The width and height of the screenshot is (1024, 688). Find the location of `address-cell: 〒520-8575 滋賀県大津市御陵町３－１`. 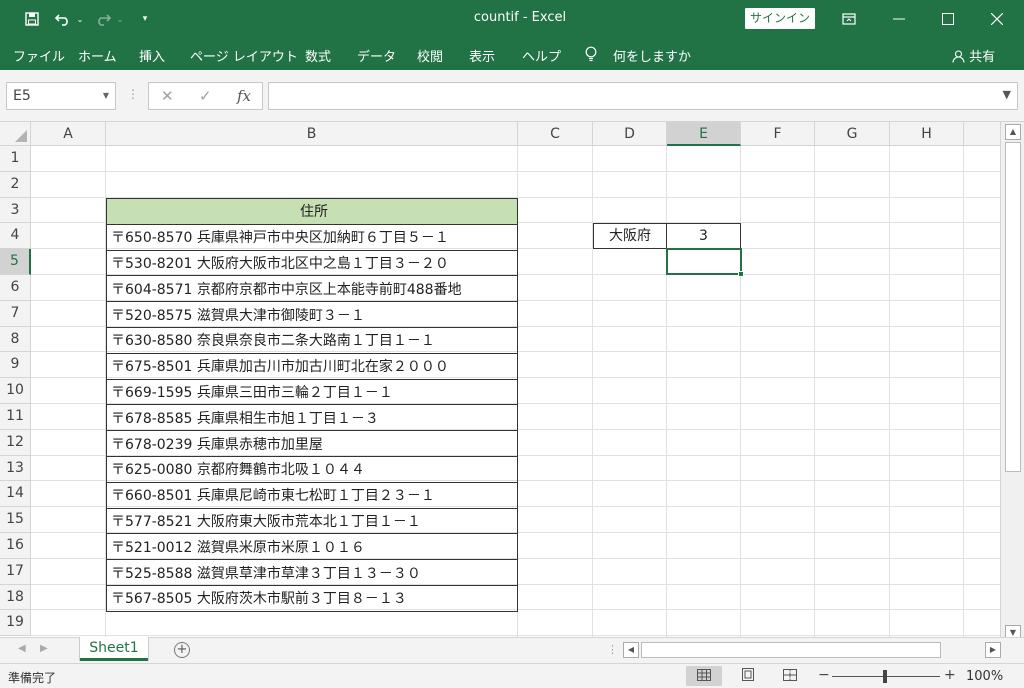

address-cell: 〒520-8575 滋賀県大津市御陵町３－１ is located at coordinates (312, 314).